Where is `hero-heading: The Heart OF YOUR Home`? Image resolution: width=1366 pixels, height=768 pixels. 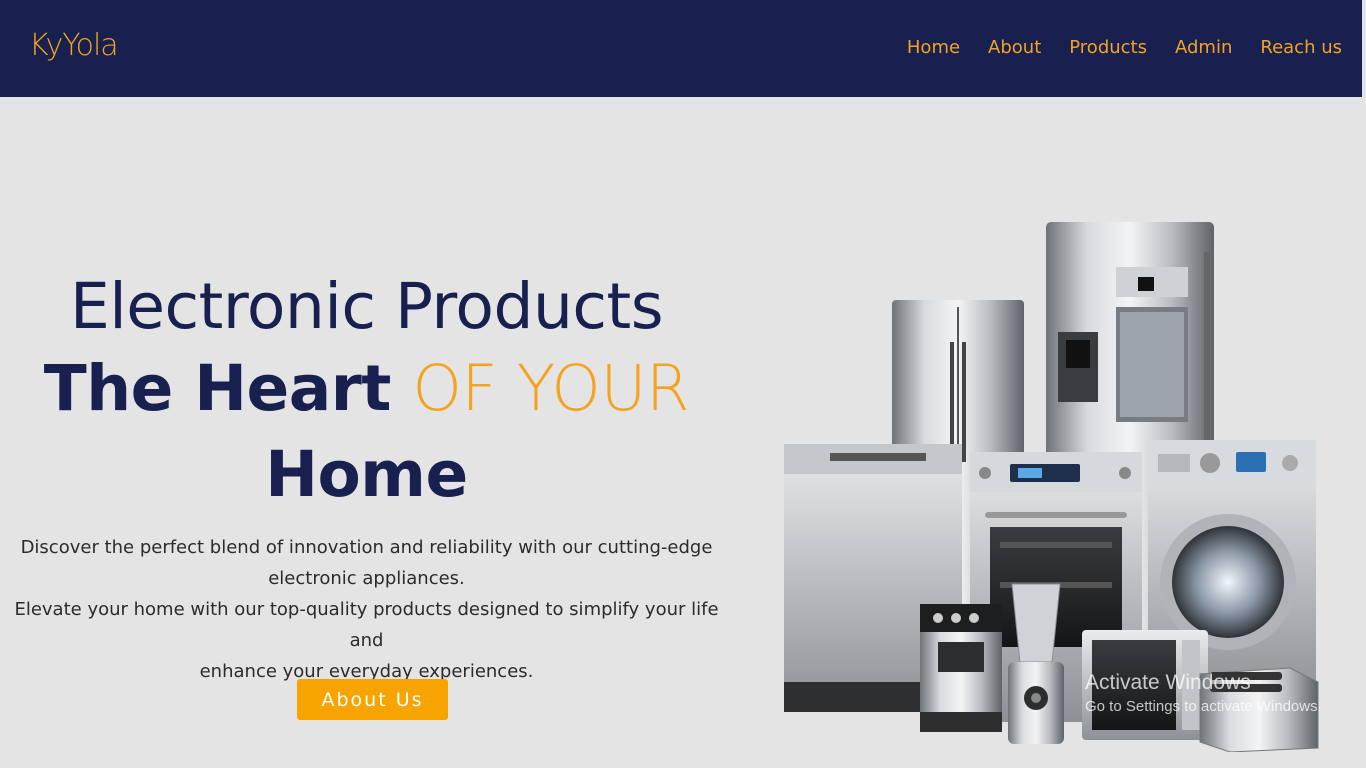 hero-heading: The Heart OF YOUR Home is located at coordinates (366, 432).